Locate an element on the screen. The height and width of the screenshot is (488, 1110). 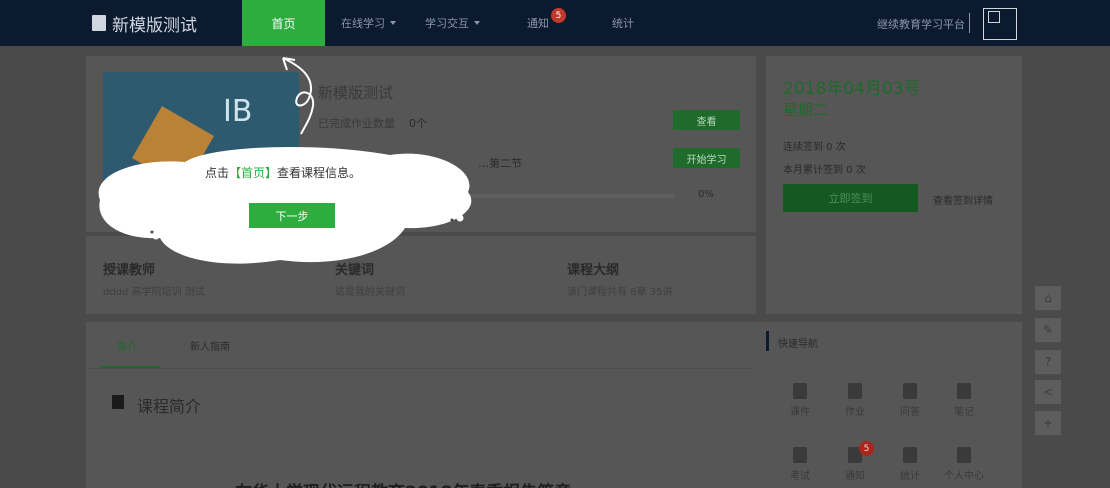
tour-arrow-icon is located at coordinates (298, 96).